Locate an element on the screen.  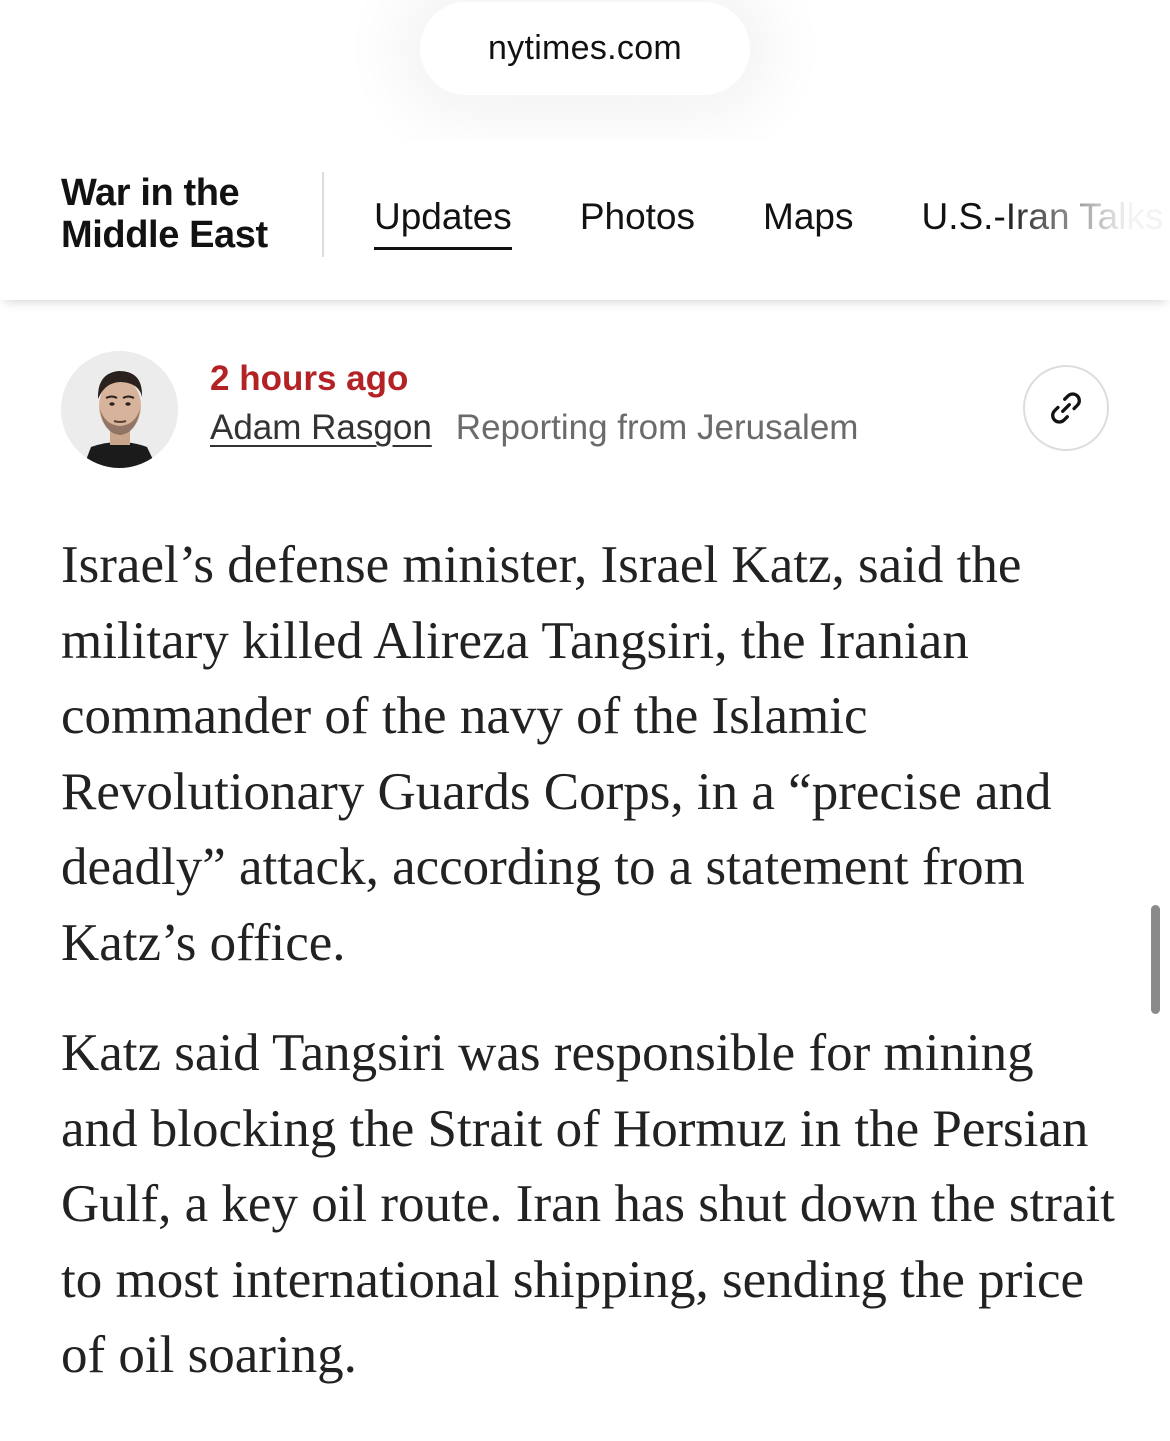
link-icon is located at coordinates (1066, 408).